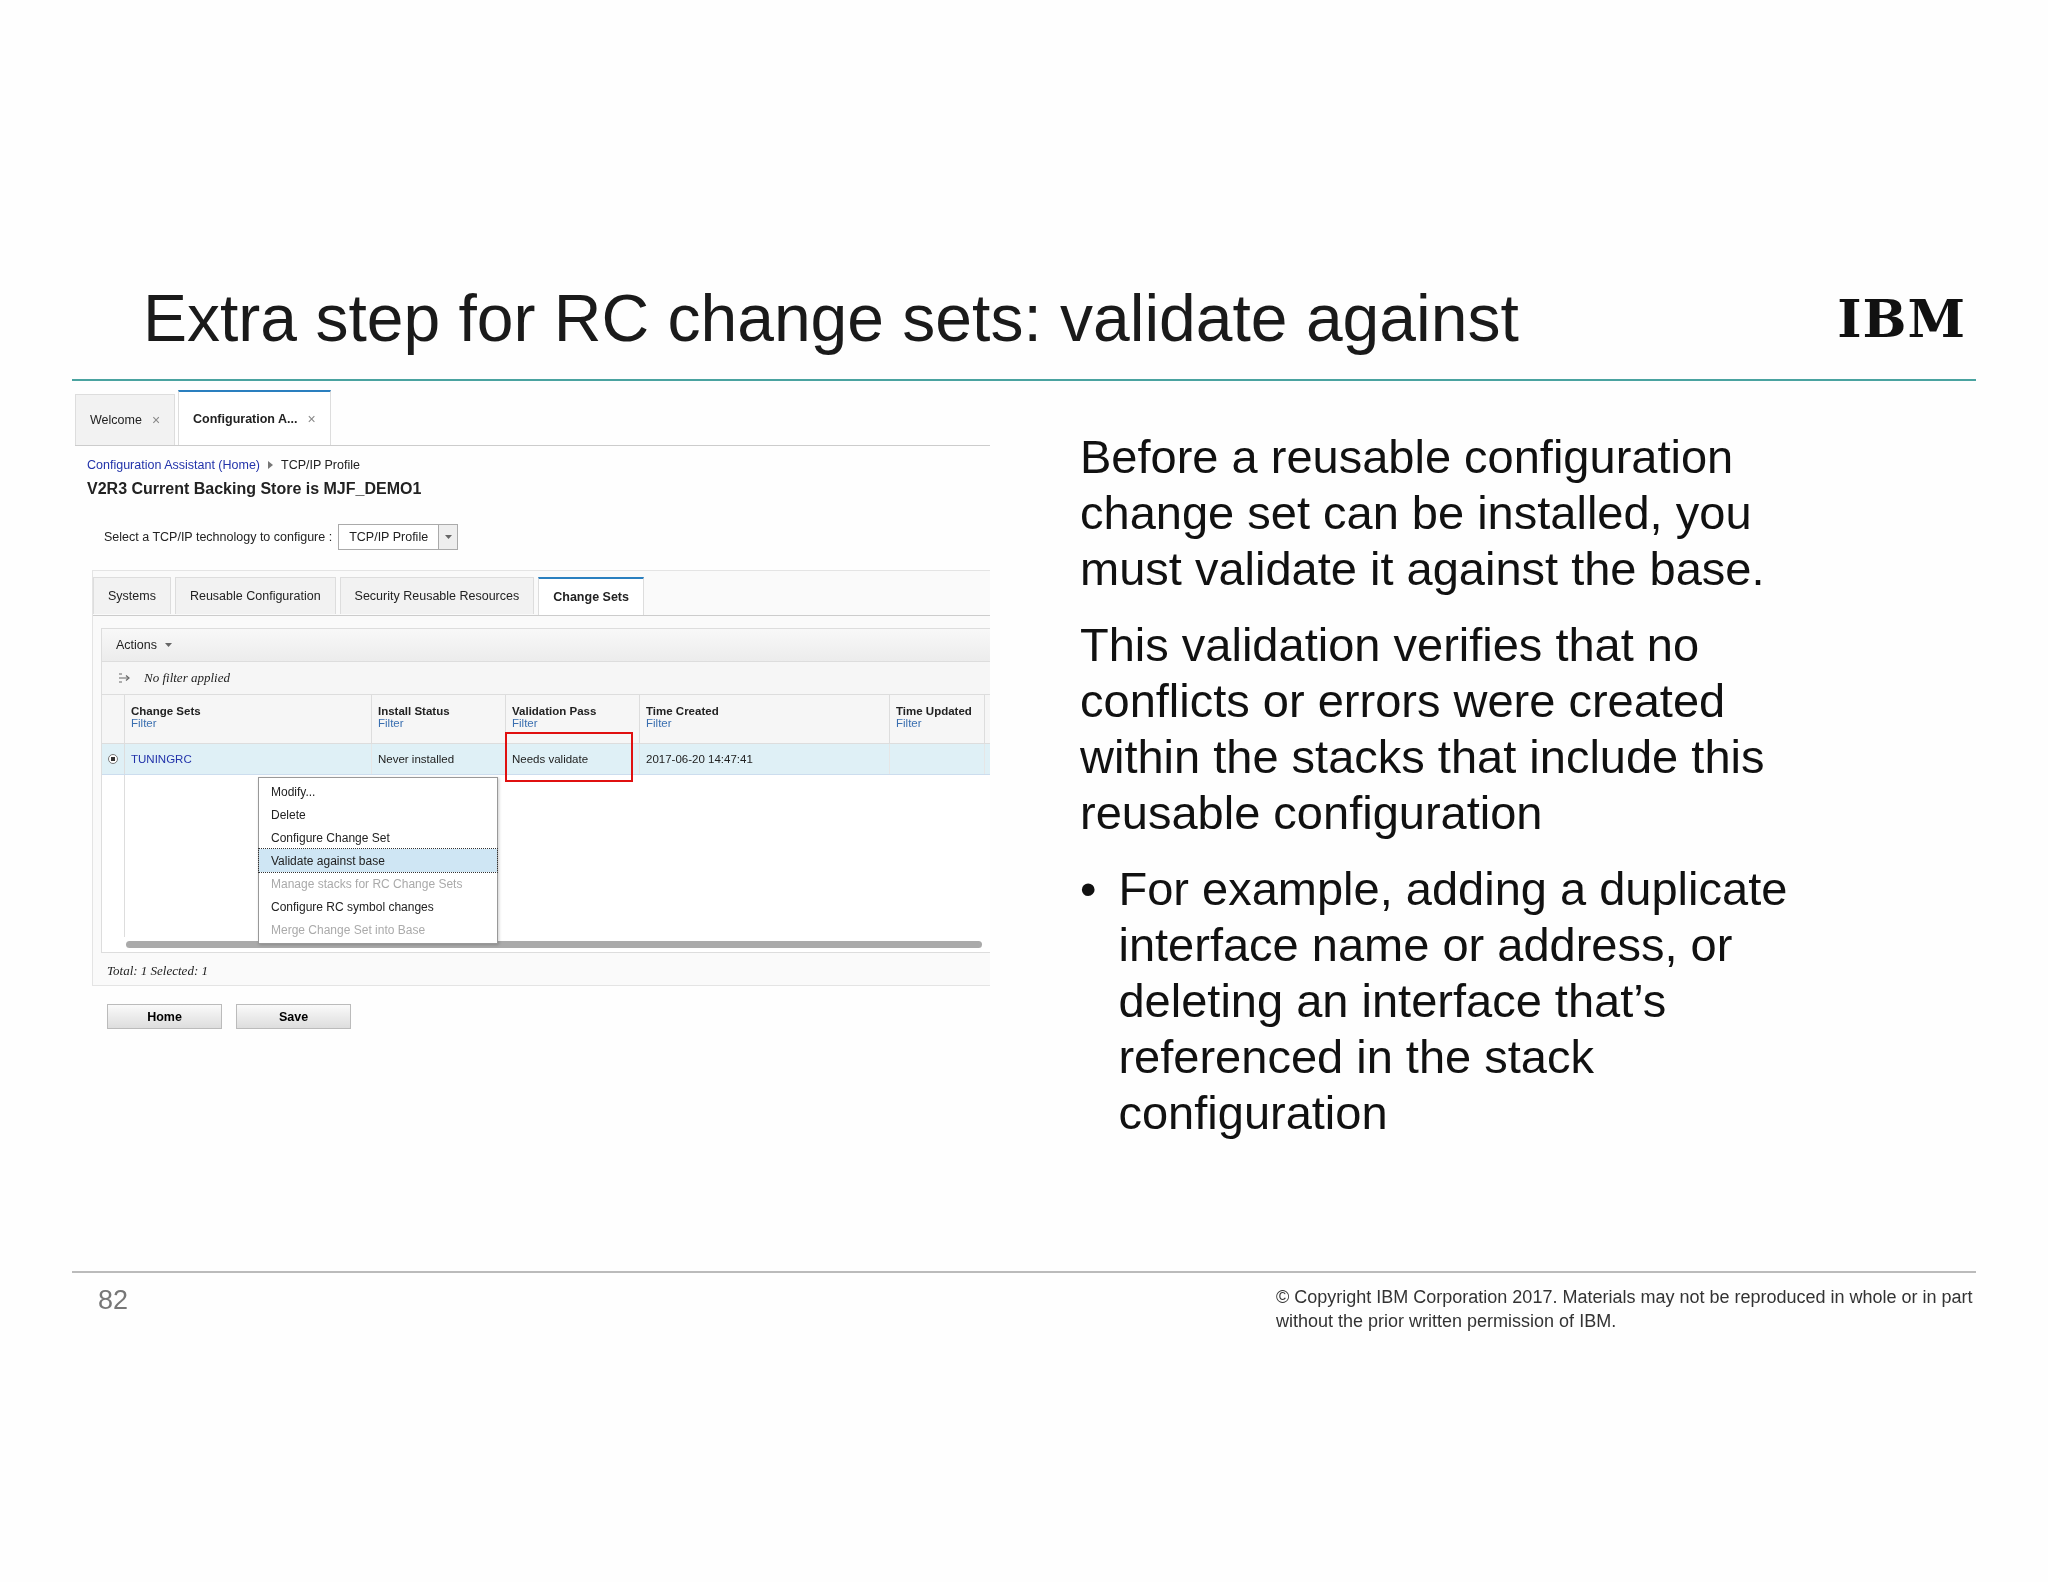  Describe the element at coordinates (437, 595) in the screenshot. I see `tab: Security Reusable Resources` at that location.